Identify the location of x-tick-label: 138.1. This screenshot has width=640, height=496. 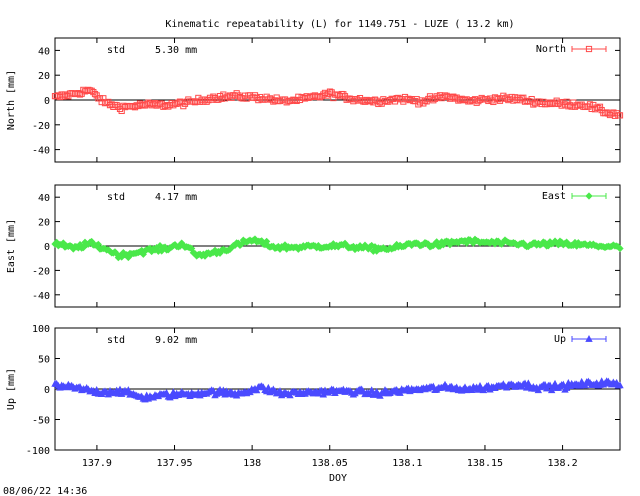
(407, 463).